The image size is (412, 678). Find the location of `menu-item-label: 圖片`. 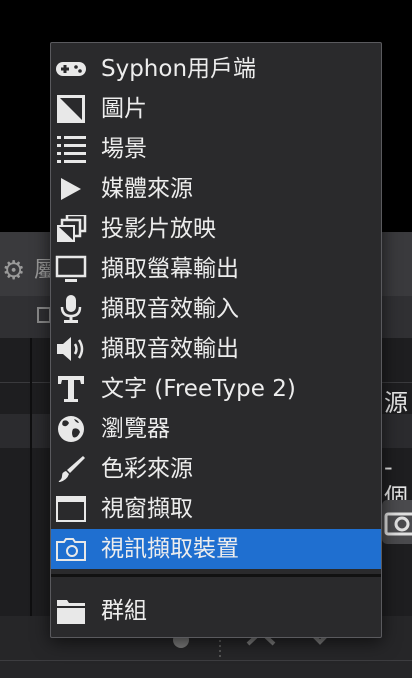

menu-item-label: 圖片 is located at coordinates (124, 109).